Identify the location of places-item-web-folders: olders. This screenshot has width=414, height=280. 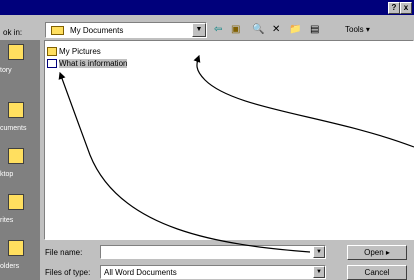
(20, 259).